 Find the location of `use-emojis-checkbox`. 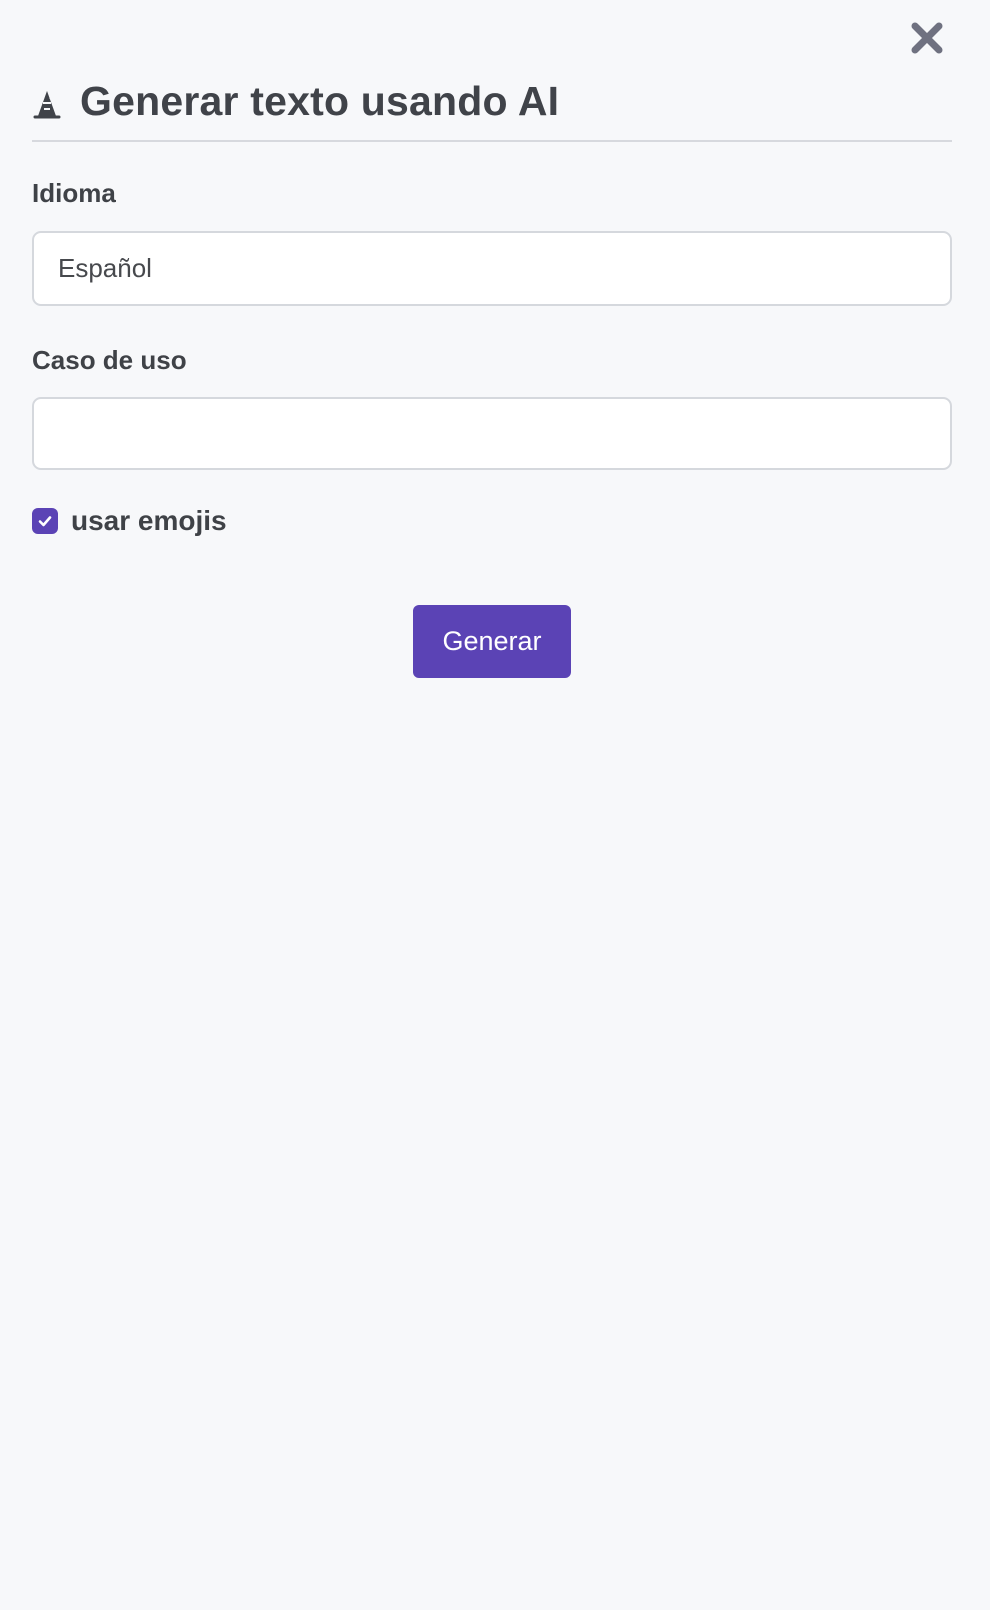

use-emojis-checkbox is located at coordinates (45, 521).